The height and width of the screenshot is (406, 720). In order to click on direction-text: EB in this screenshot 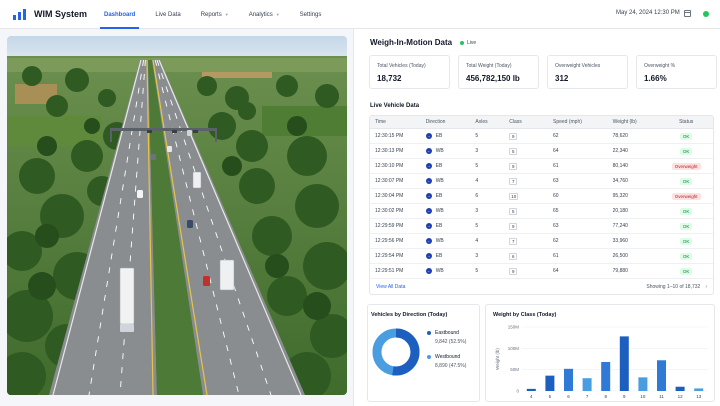, I will do `click(439, 136)`.